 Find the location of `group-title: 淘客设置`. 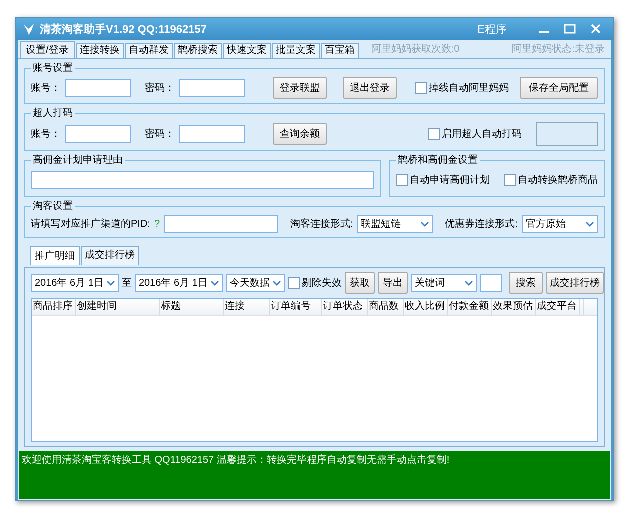

group-title: 淘客设置 is located at coordinates (53, 206).